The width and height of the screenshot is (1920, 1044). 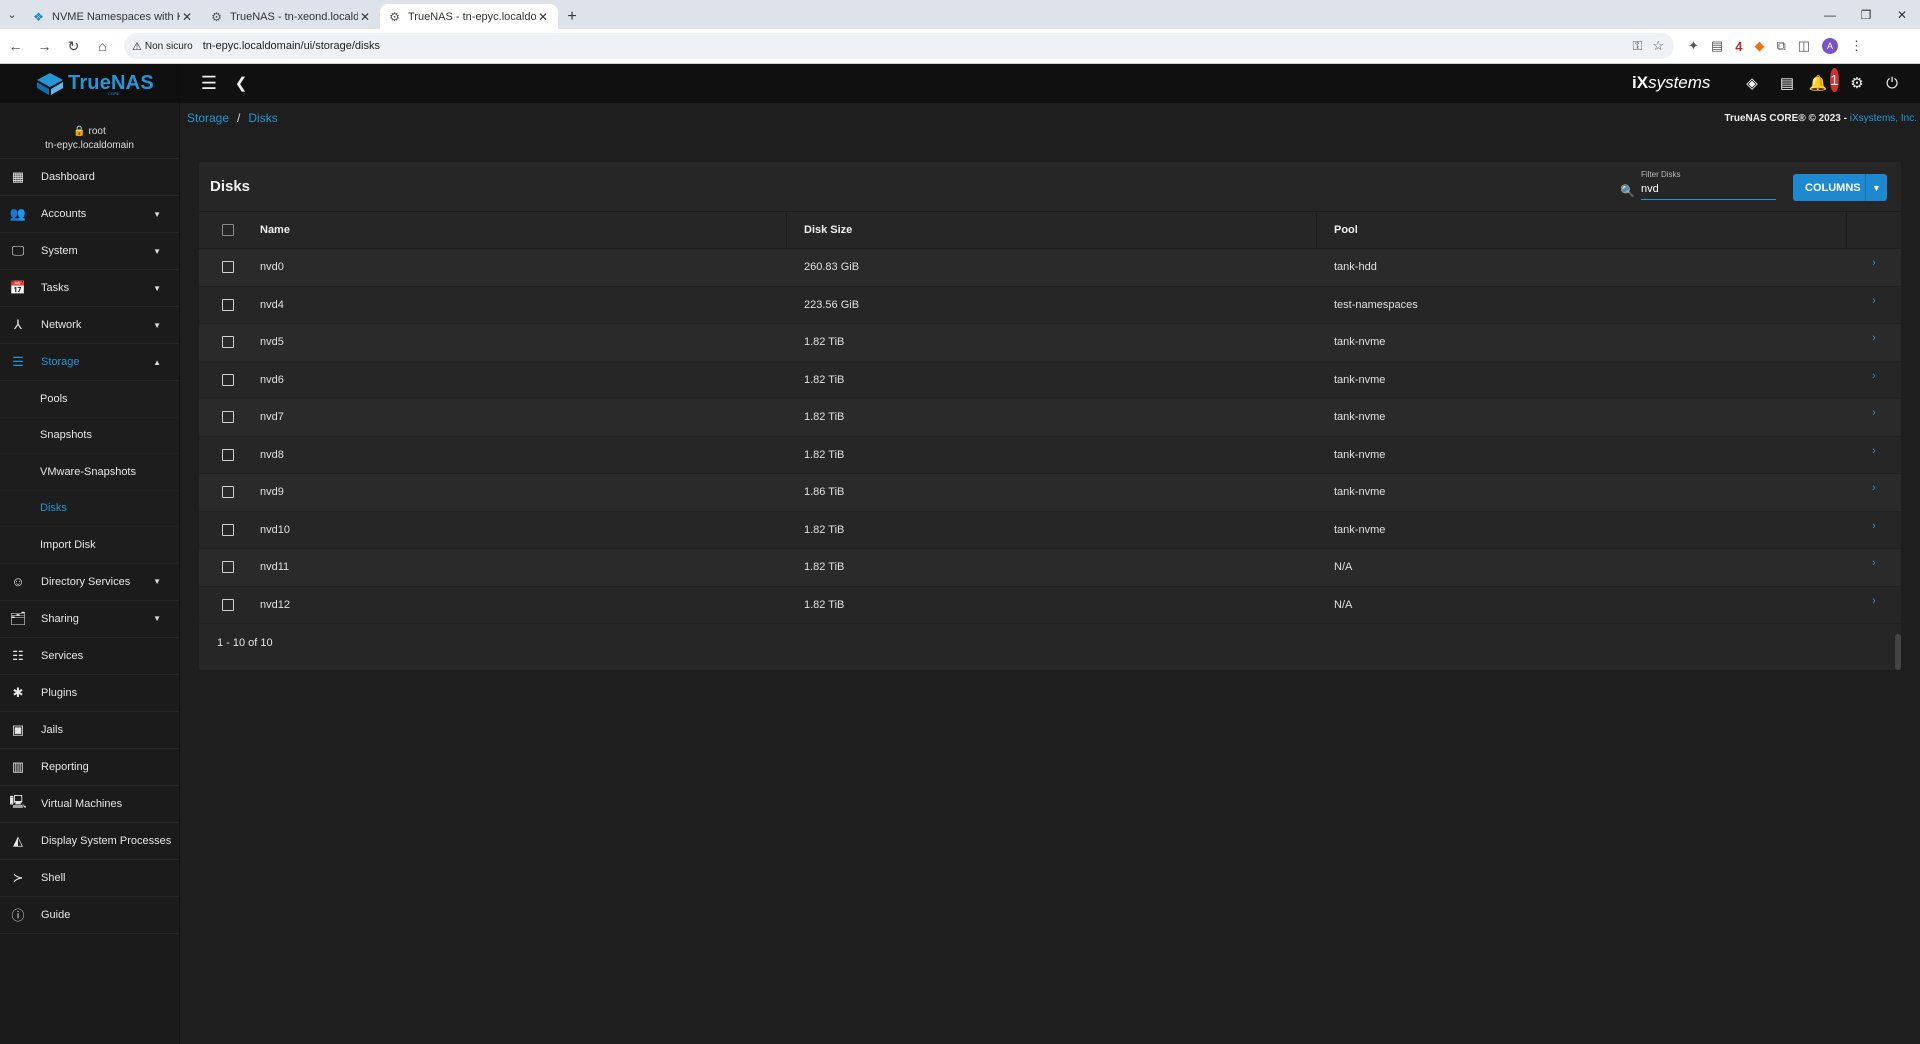 What do you see at coordinates (1804, 46) in the screenshot?
I see `side-panel-icon: ◫` at bounding box center [1804, 46].